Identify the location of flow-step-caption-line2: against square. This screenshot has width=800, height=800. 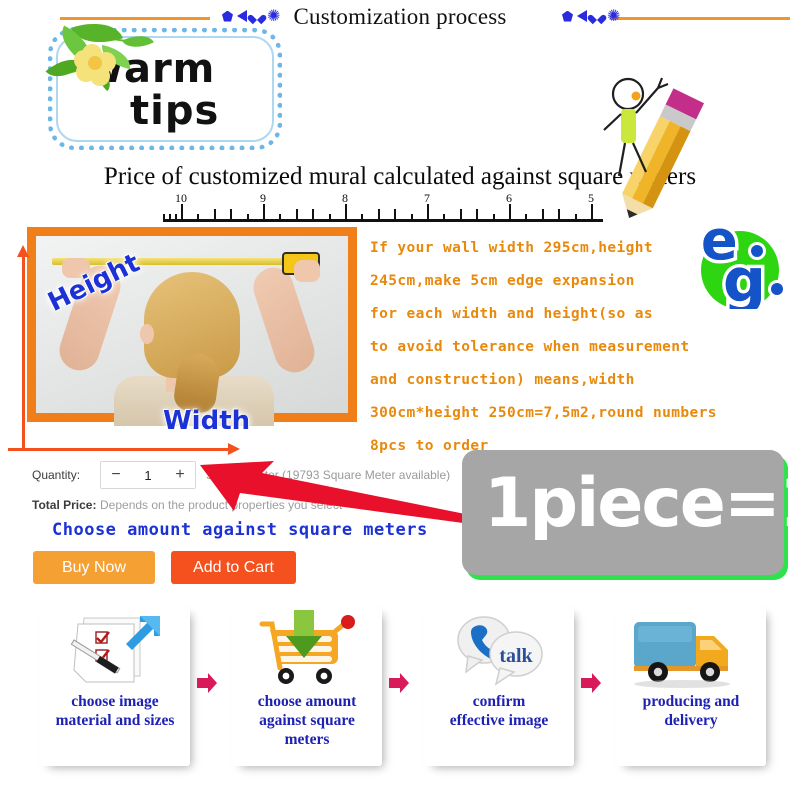
(307, 720).